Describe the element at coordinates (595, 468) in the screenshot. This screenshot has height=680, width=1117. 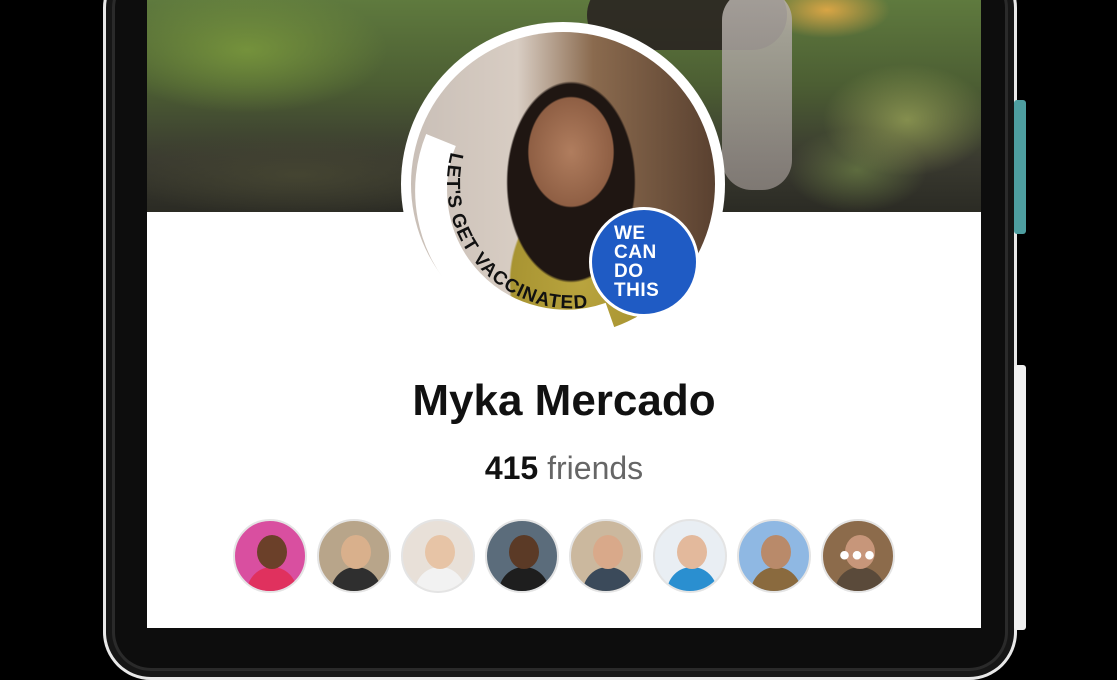
I see `friends-label: friends` at that location.